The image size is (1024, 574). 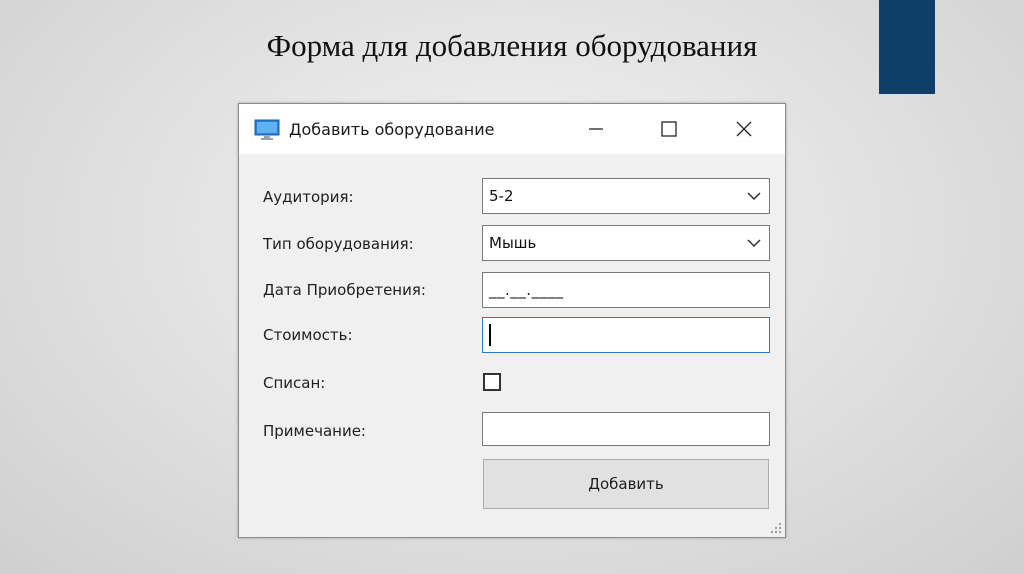 What do you see at coordinates (308, 335) in the screenshot?
I see `cost-label: Стоимость:` at bounding box center [308, 335].